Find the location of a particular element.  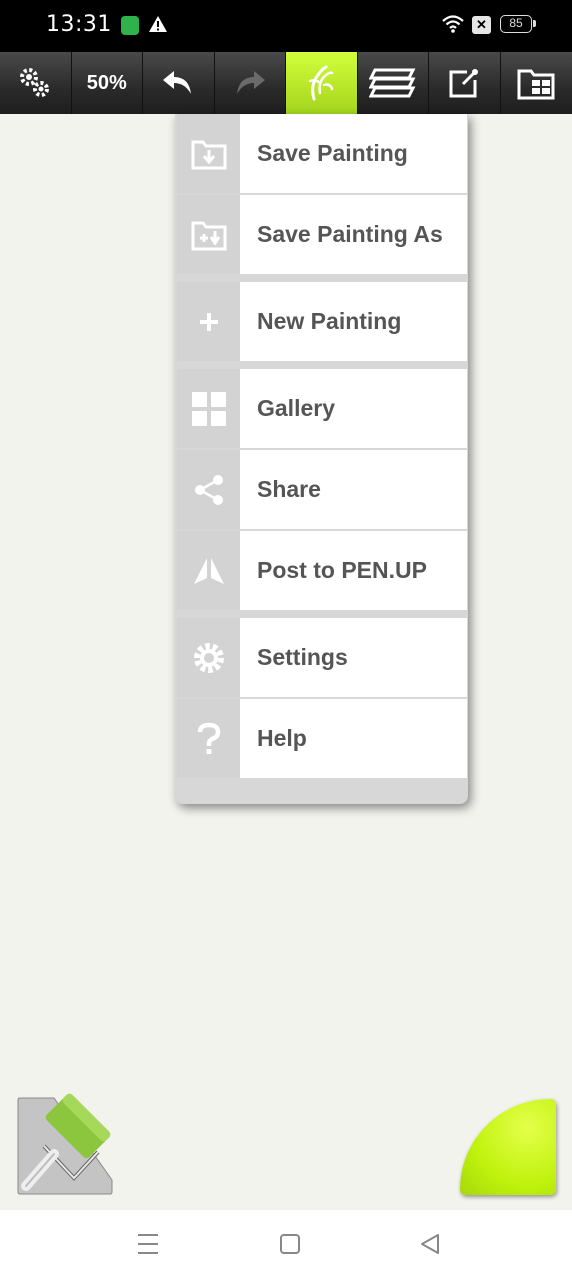

wifi-icon is located at coordinates (453, 24).